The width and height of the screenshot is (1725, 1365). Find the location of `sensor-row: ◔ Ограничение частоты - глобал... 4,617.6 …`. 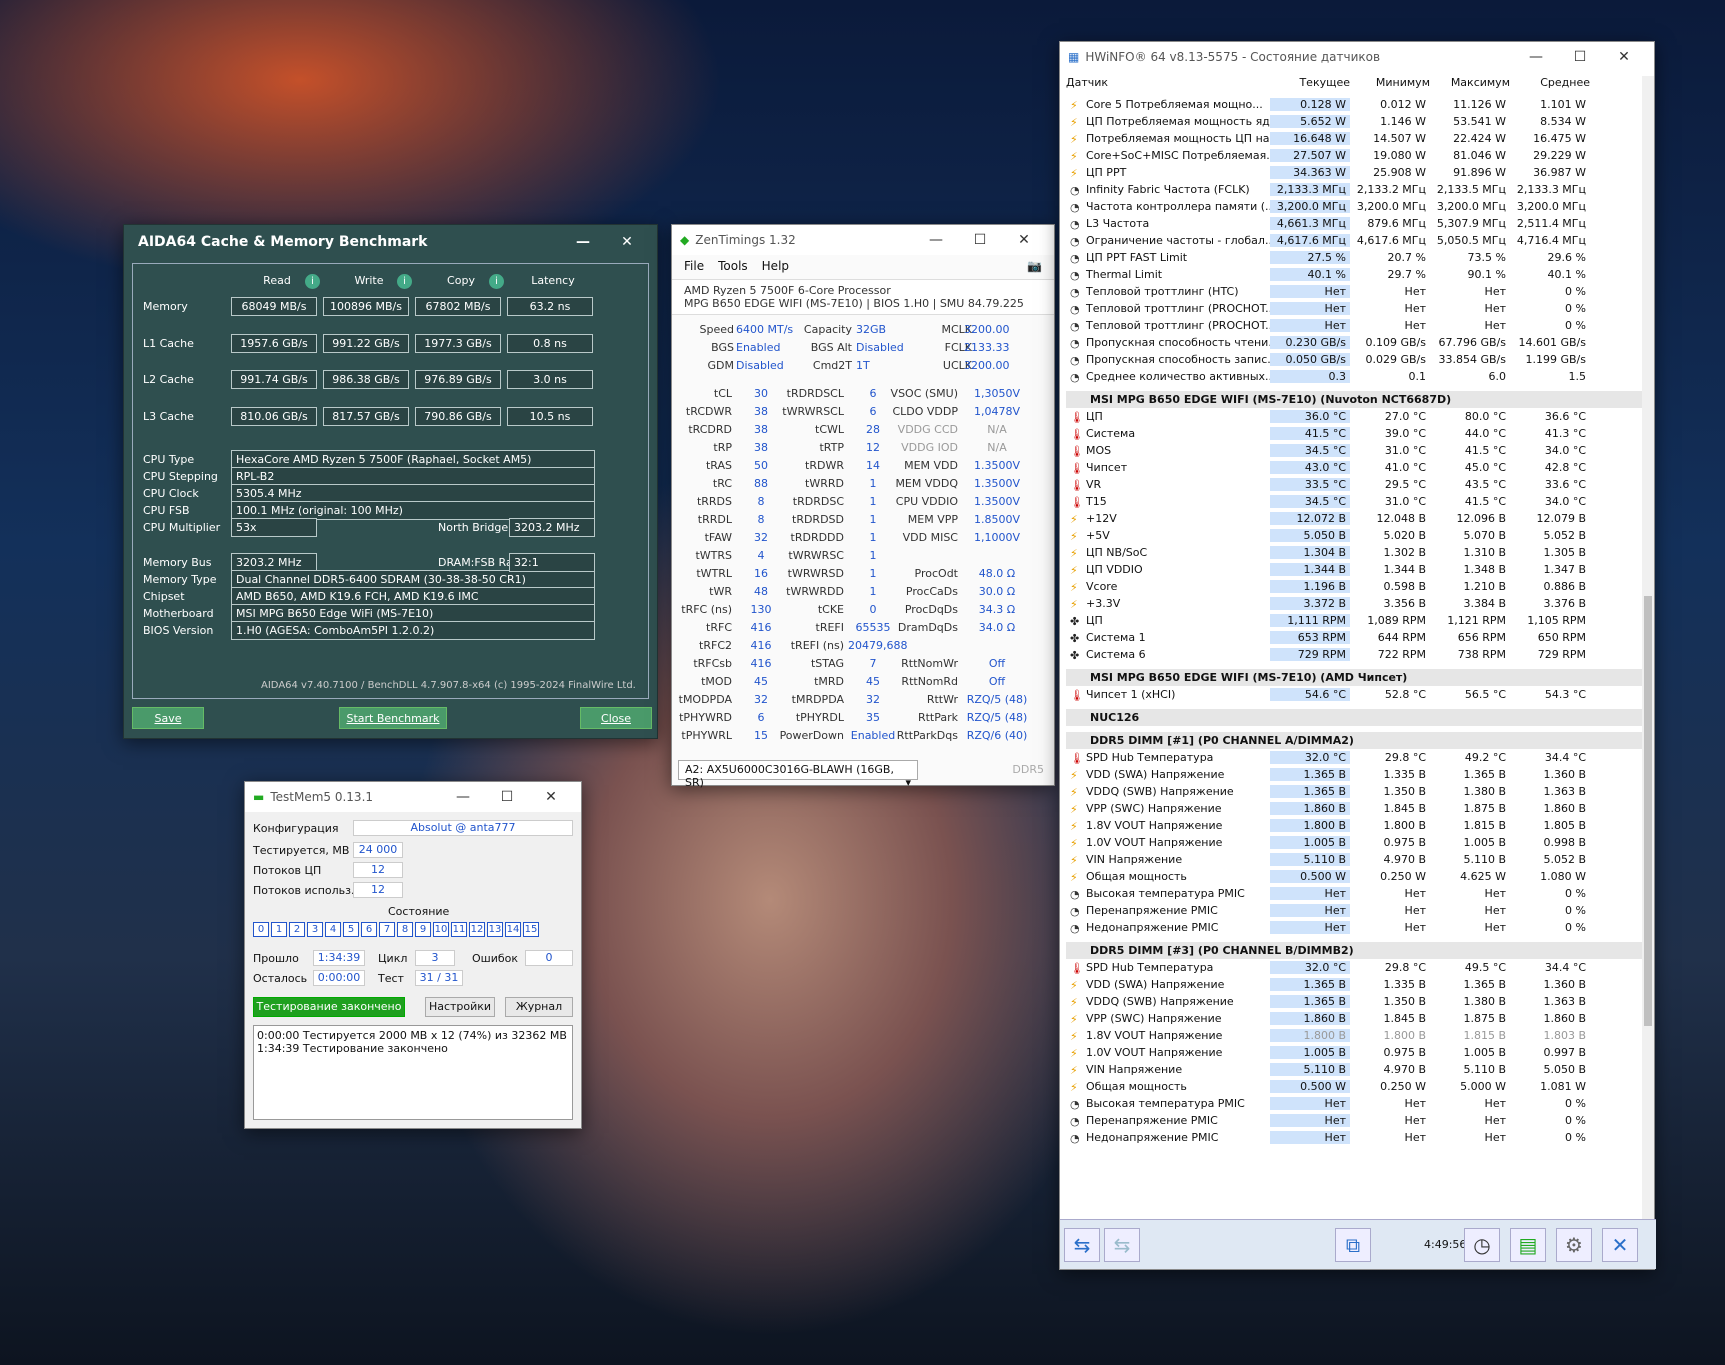

sensor-row: ◔ Ограничение частоты - глобал... 4,617.6 … is located at coordinates (1355, 240).